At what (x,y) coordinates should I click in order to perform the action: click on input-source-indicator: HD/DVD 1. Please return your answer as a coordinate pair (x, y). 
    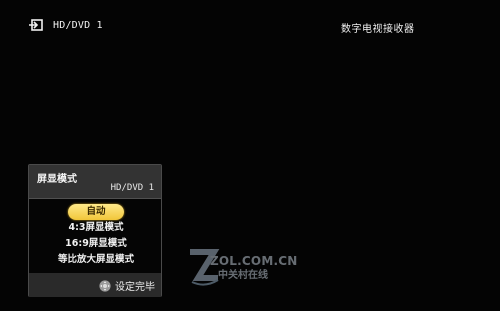
    Looking at the image, I should click on (66, 25).